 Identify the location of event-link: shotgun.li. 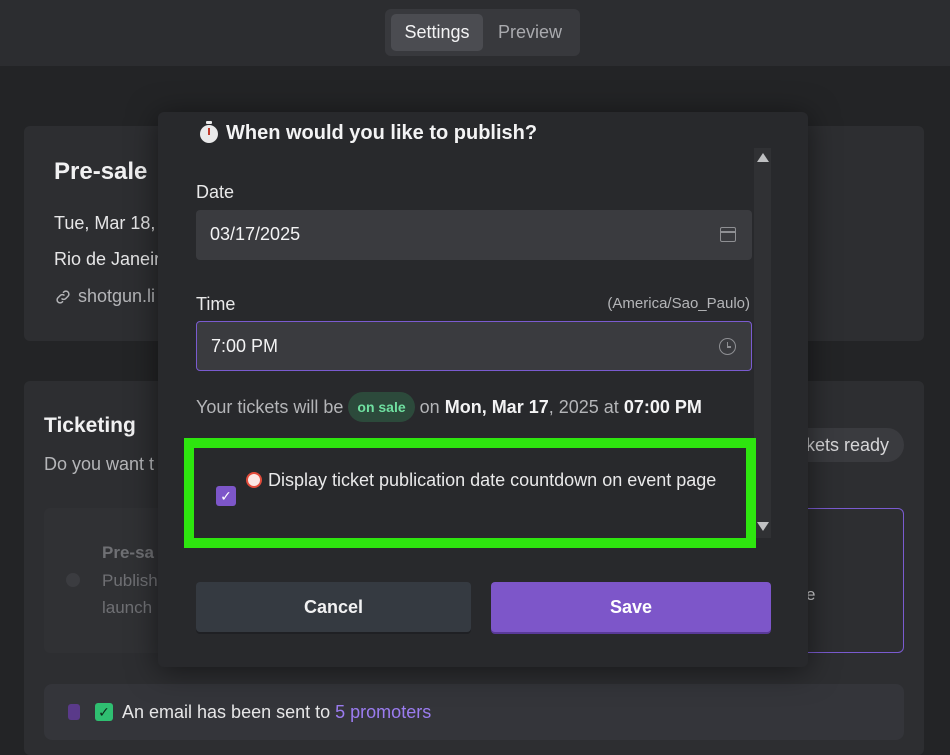
(104, 296).